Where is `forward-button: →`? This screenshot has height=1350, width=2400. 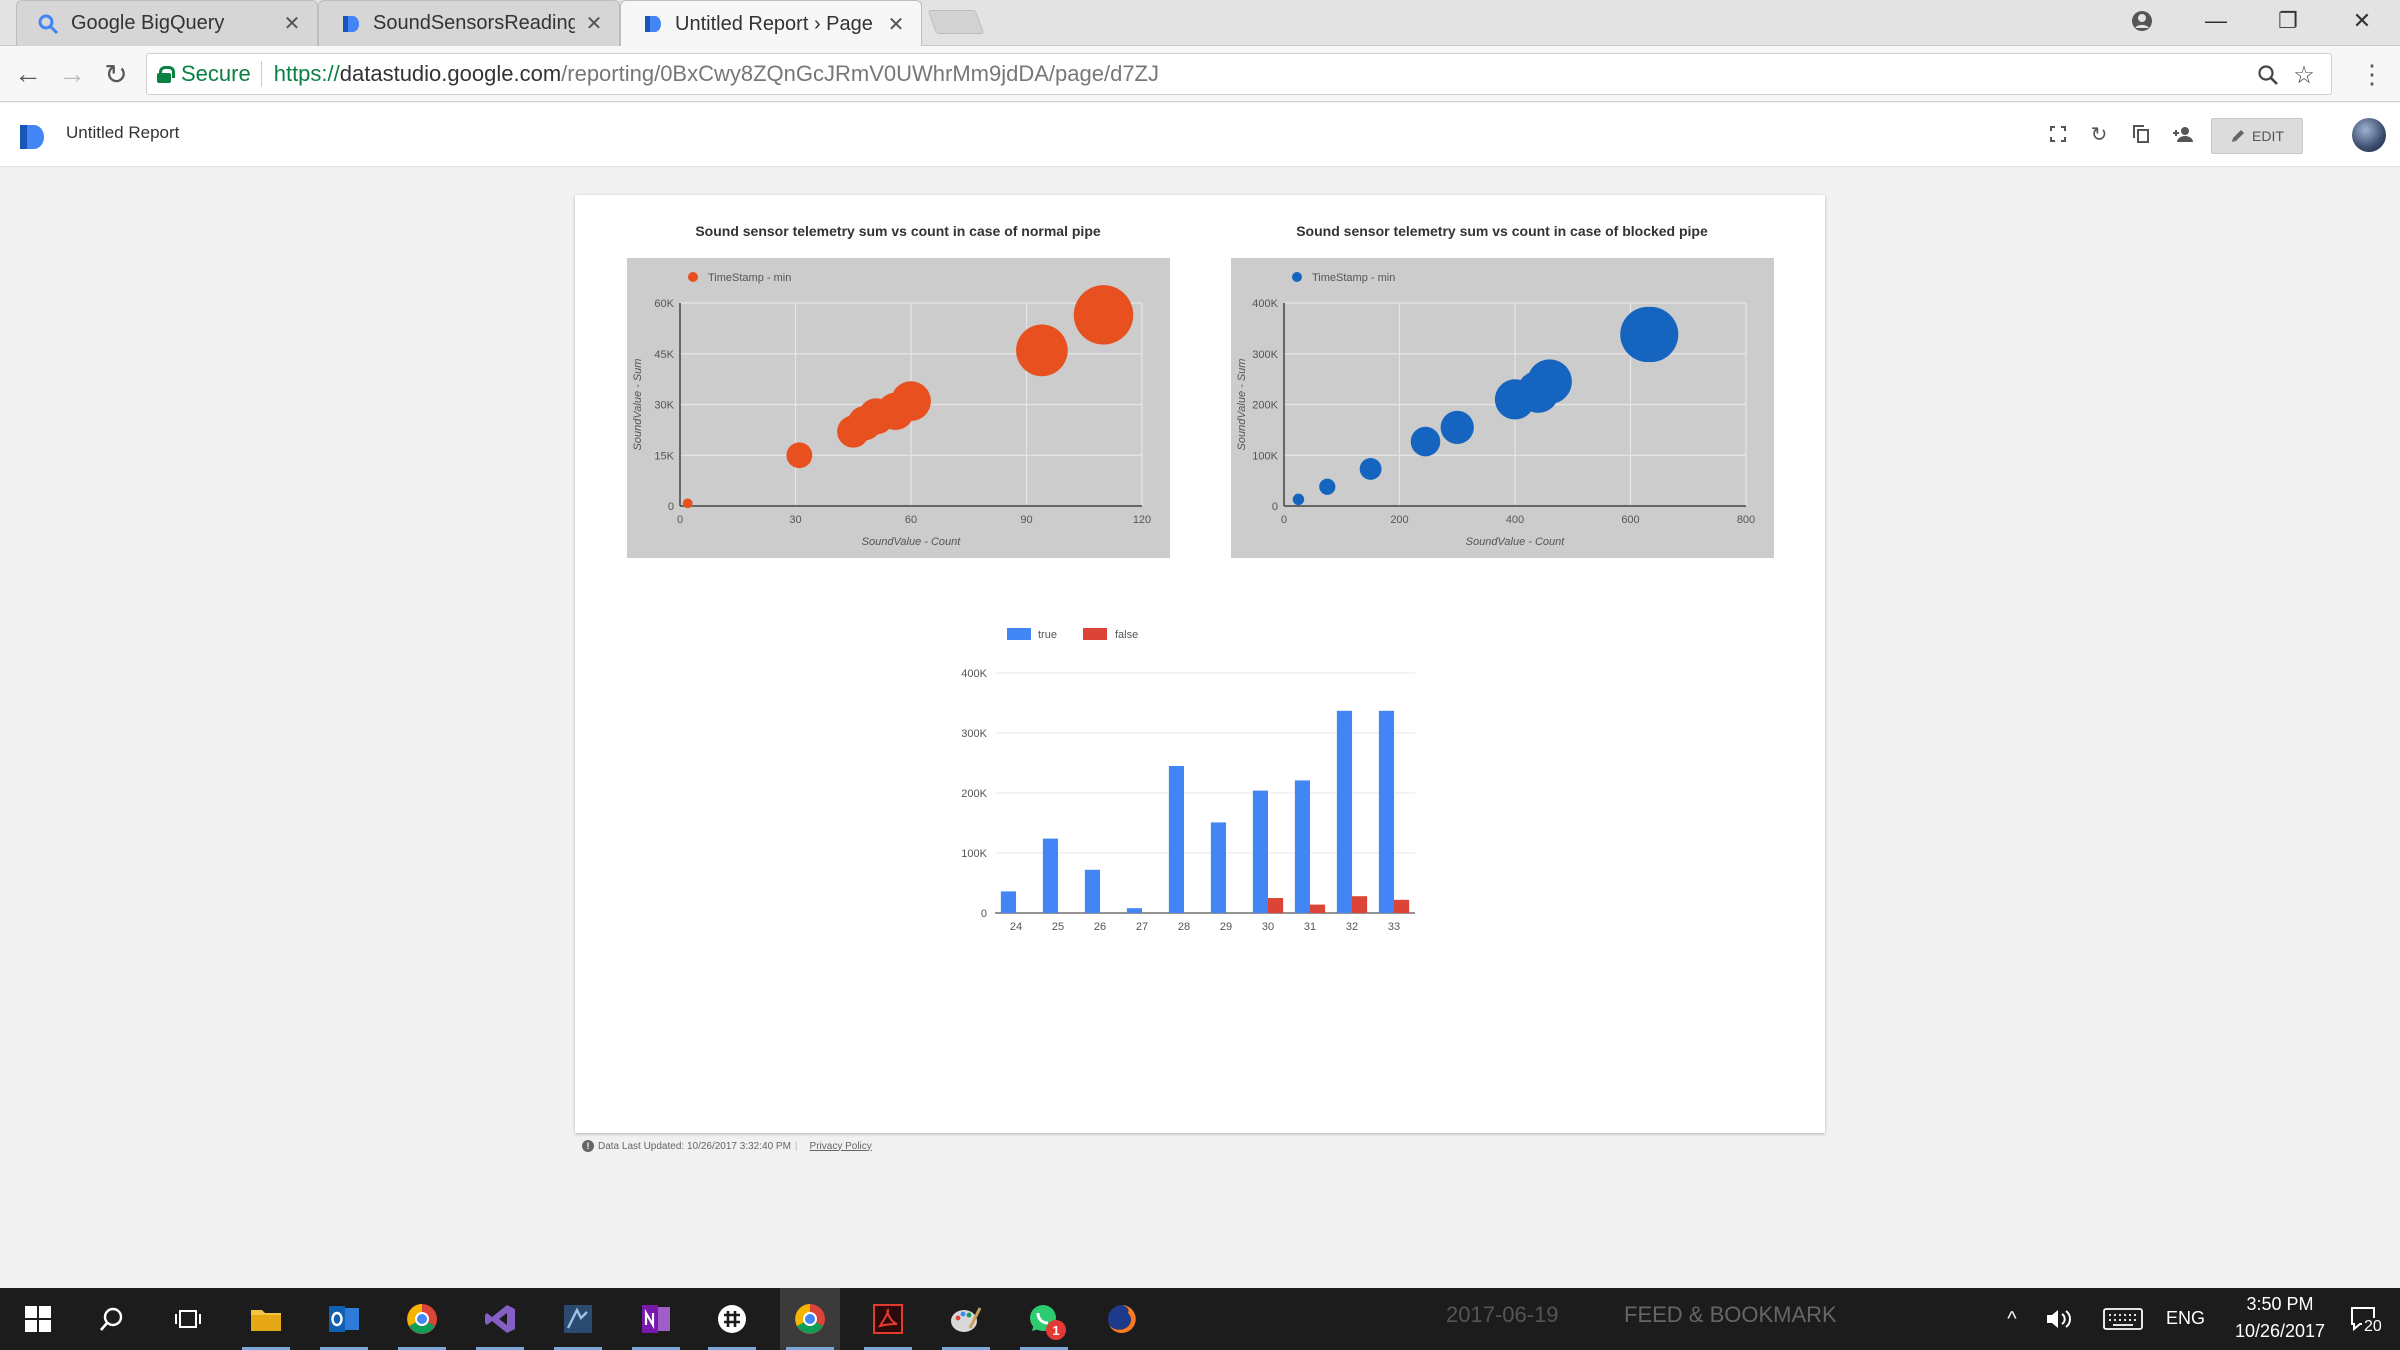 forward-button: → is located at coordinates (72, 74).